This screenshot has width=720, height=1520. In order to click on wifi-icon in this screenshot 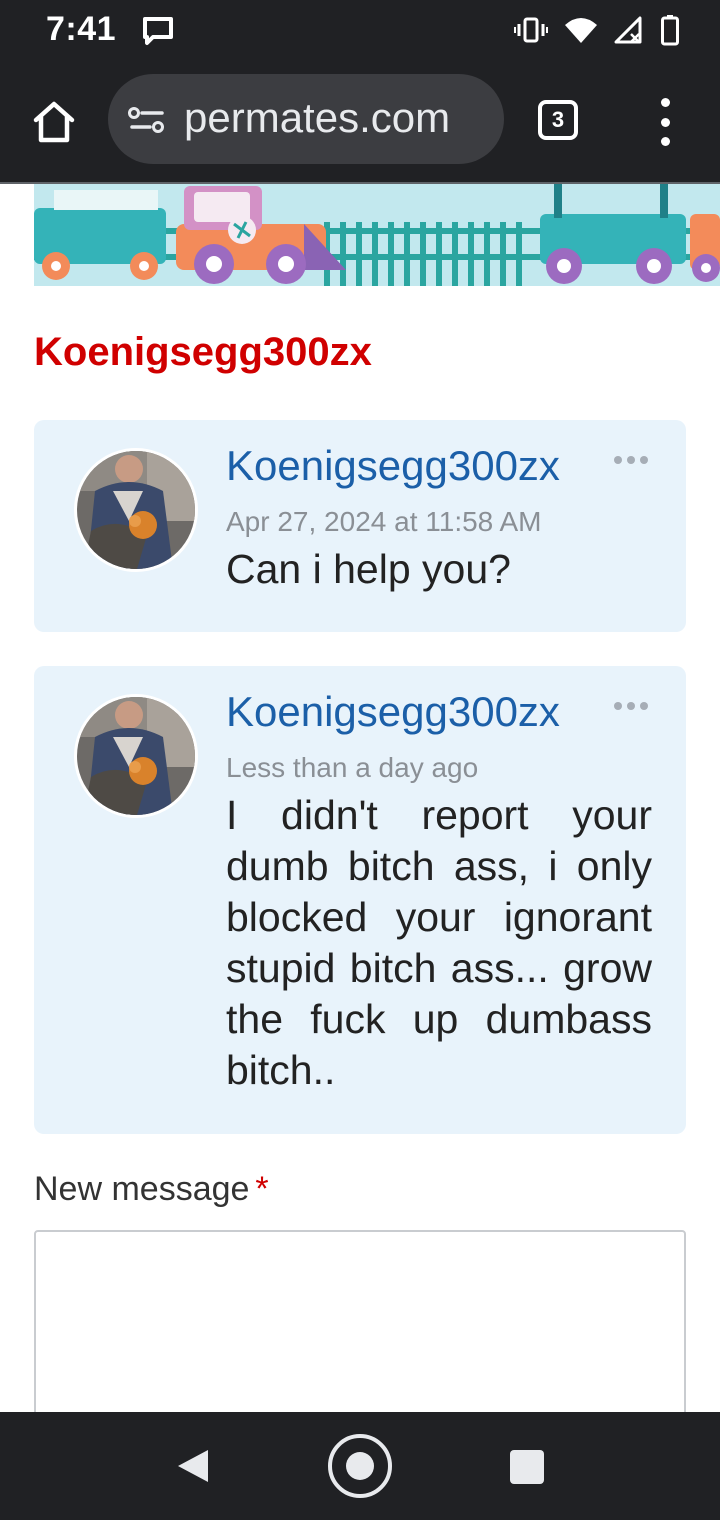, I will do `click(581, 32)`.